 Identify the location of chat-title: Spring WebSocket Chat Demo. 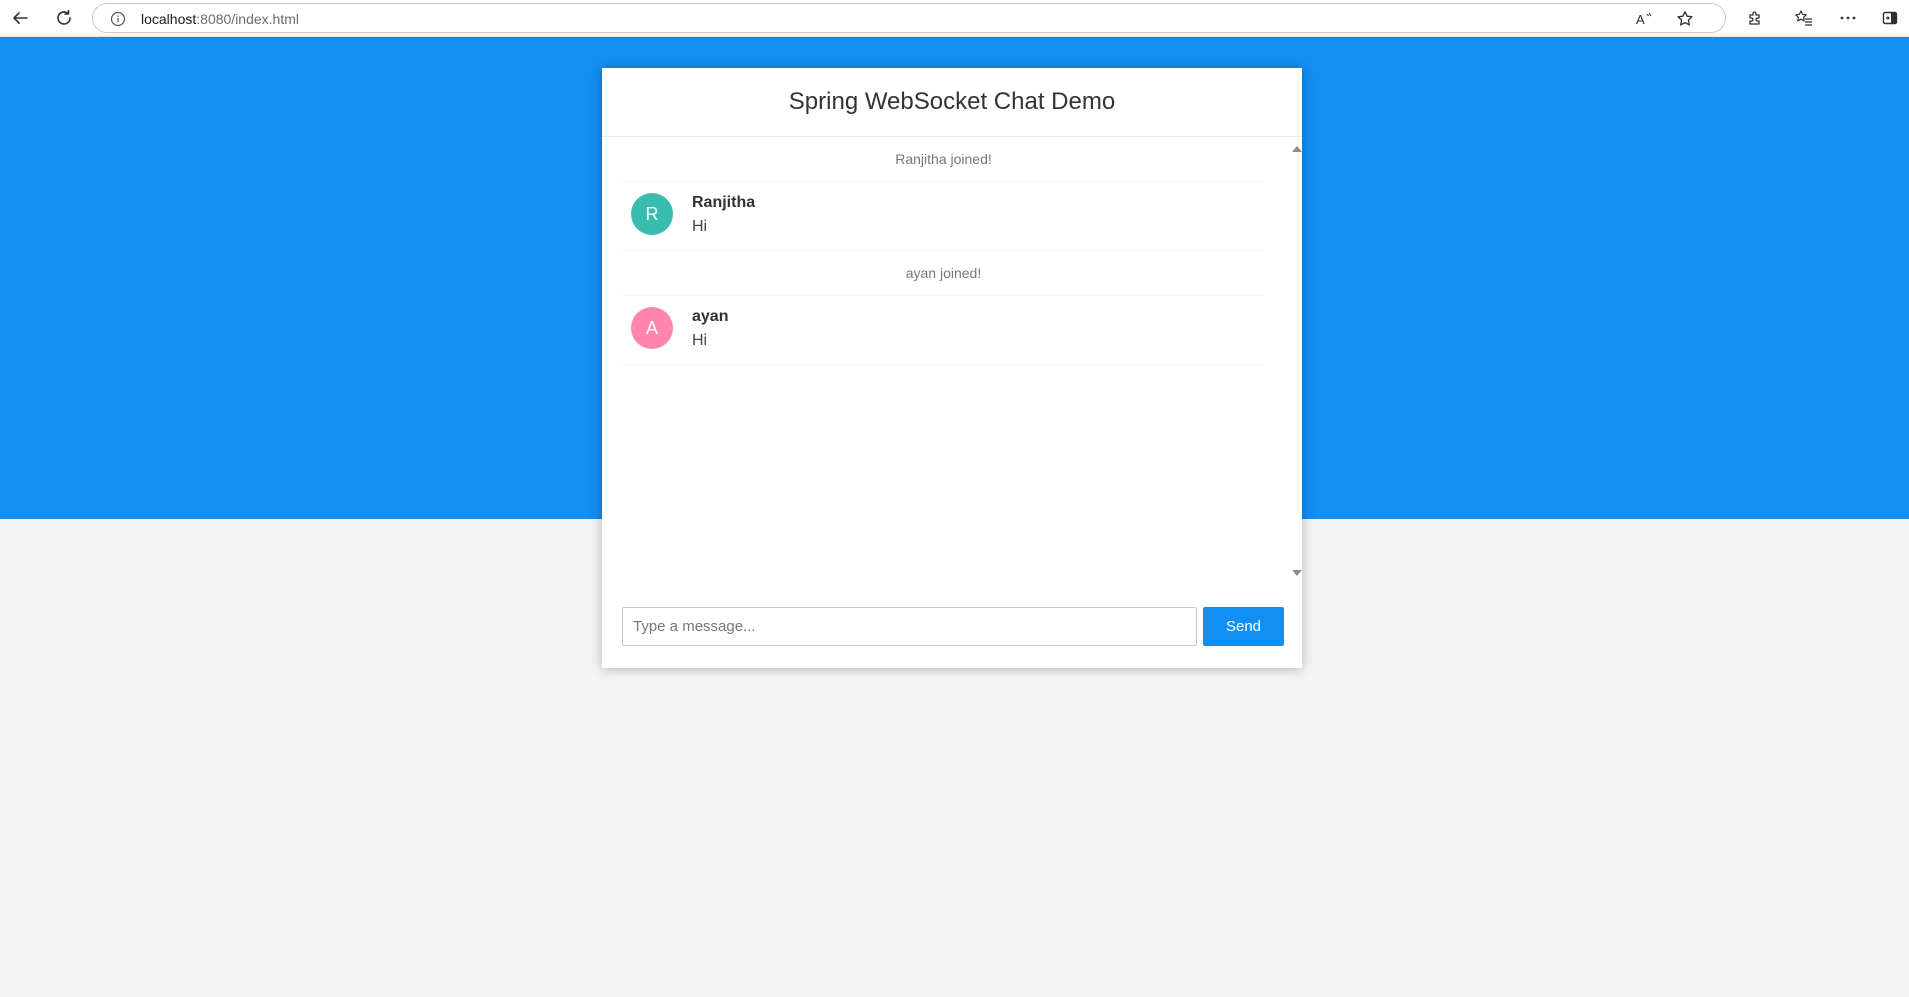
(952, 101).